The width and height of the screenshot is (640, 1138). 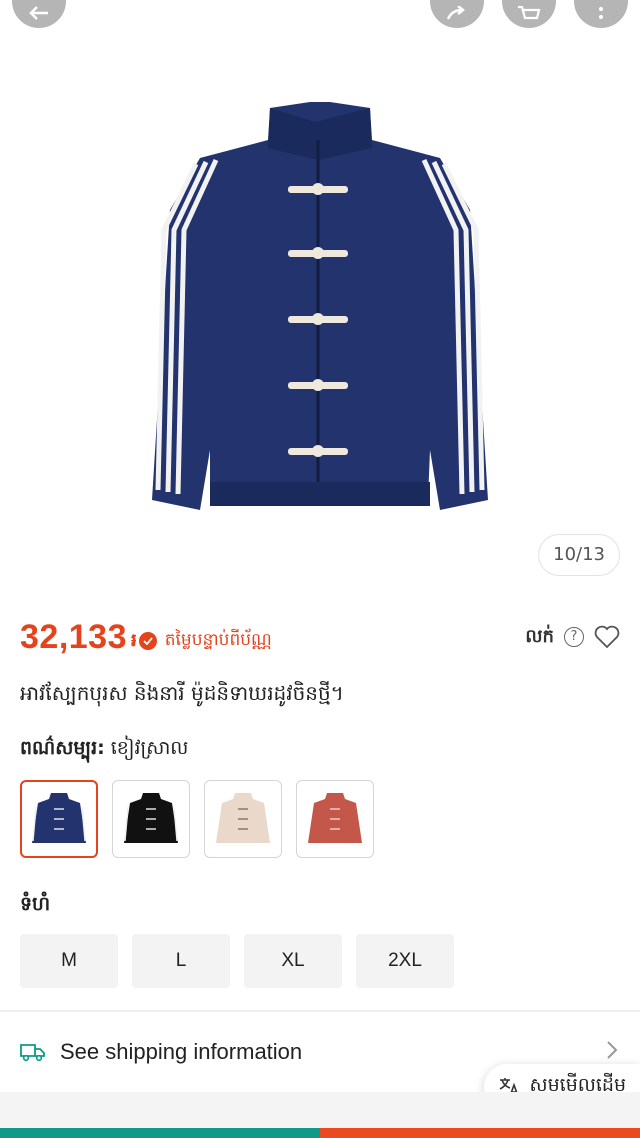 I want to click on color-swatch-blue, so click(x=59, y=819).